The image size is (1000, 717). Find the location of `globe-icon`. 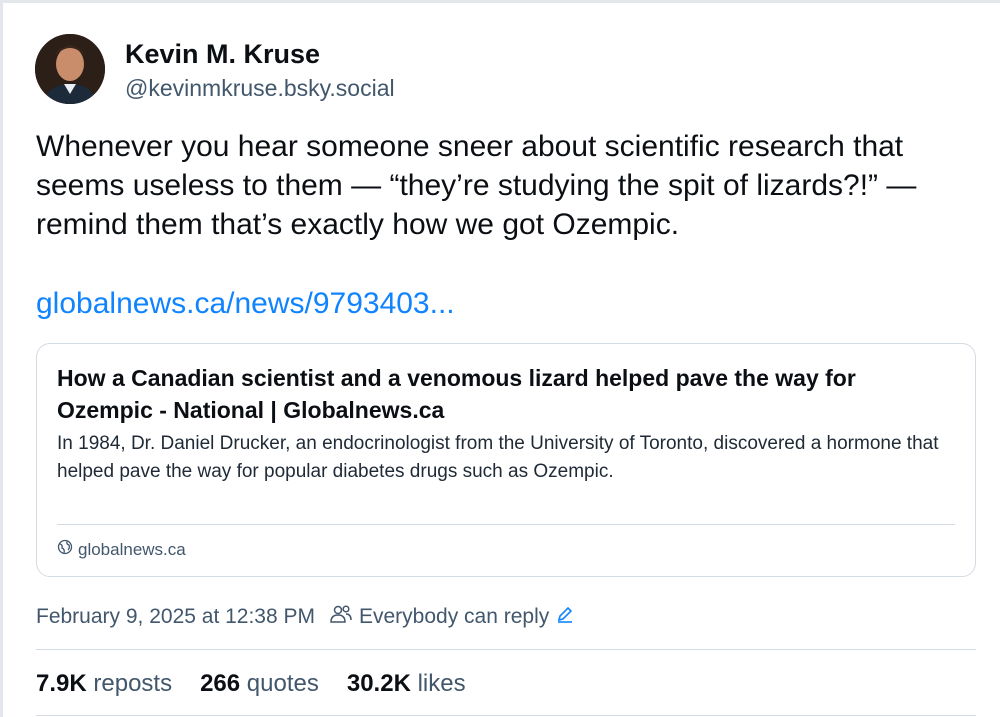

globe-icon is located at coordinates (65, 549).